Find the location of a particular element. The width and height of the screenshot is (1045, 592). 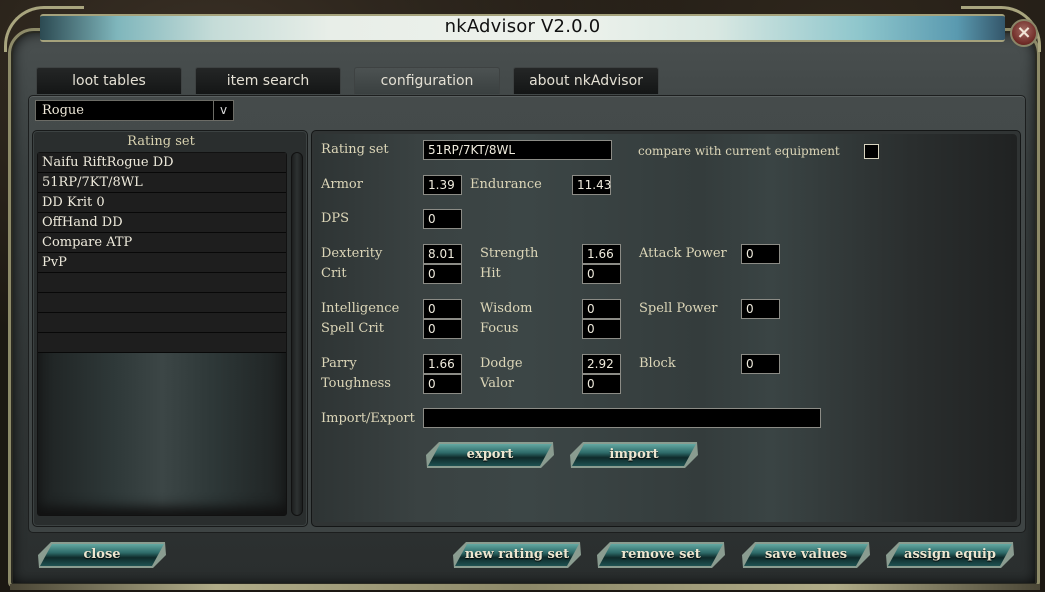

save-values-button-label: save values is located at coordinates (806, 554).